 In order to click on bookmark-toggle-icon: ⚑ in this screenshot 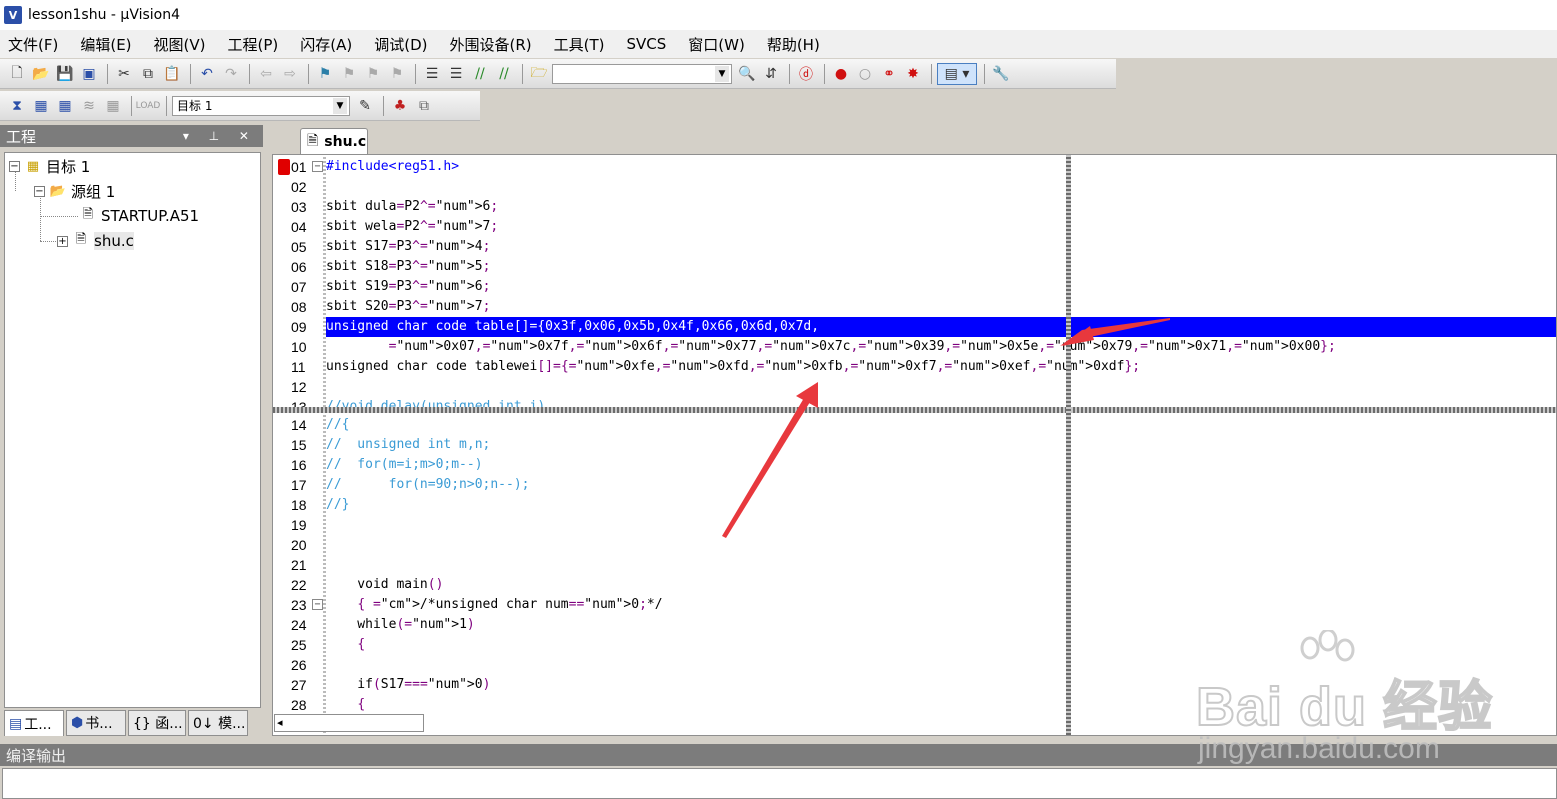, I will do `click(325, 74)`.